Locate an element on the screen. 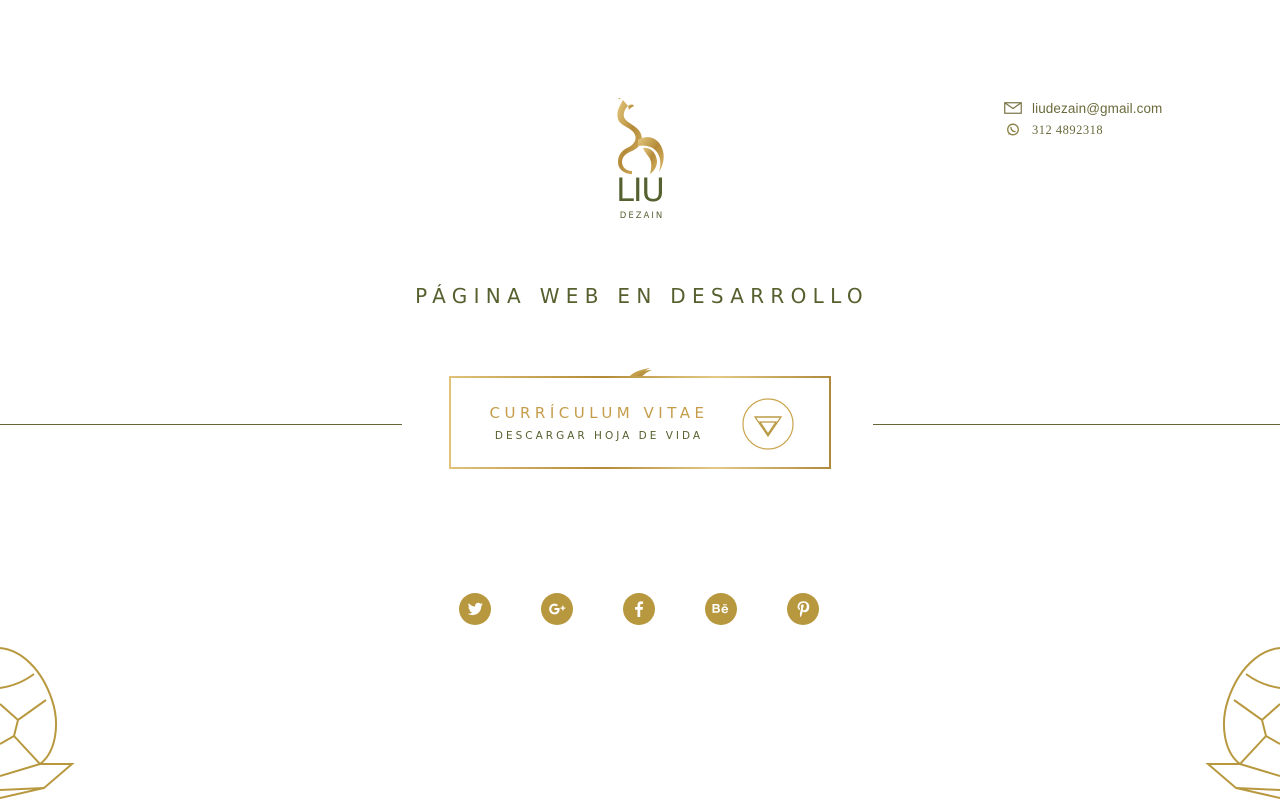  phone-number: 312 4892318 is located at coordinates (1067, 130).